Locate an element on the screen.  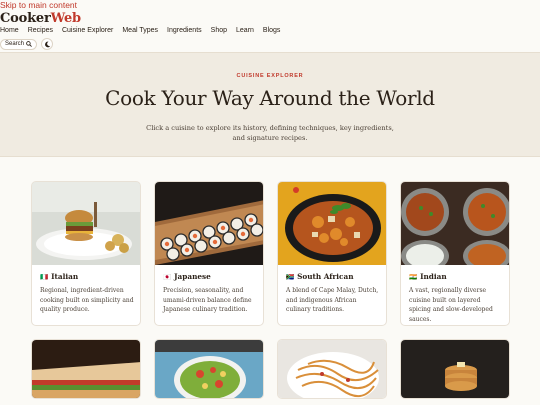
search-button: Search is located at coordinates (19, 44).